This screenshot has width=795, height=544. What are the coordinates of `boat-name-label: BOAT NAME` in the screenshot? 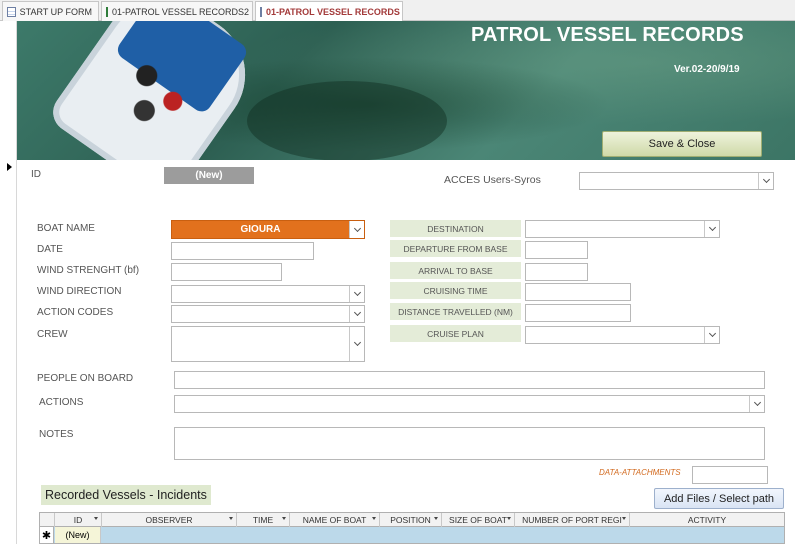 It's located at (66, 228).